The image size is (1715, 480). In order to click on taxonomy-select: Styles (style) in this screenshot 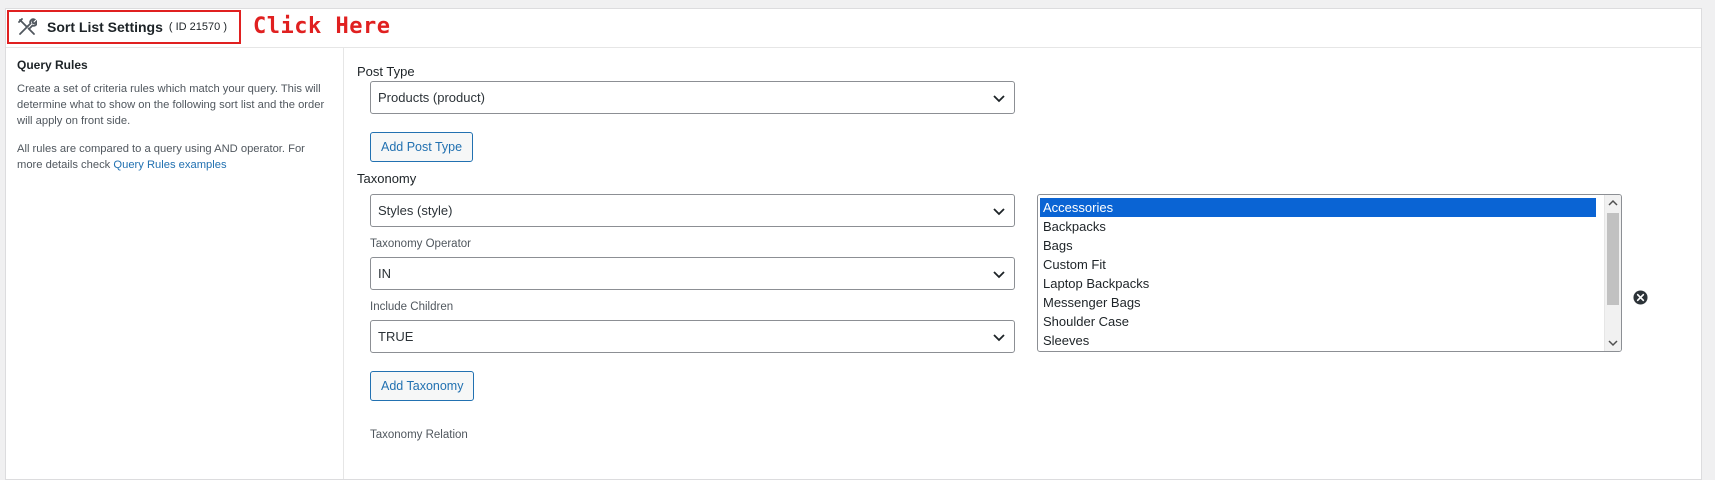, I will do `click(692, 210)`.